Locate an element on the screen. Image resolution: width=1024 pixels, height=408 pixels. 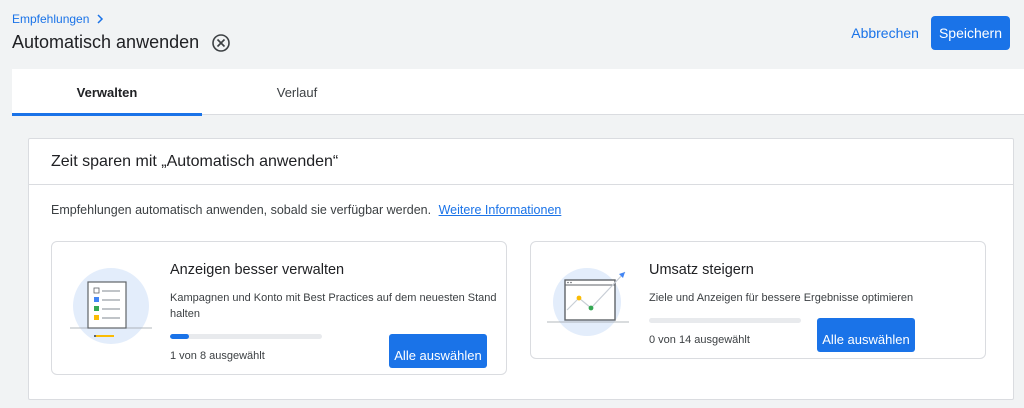
card-title: Zeit sparen mit „Automatisch anwenden“ is located at coordinates (521, 162).